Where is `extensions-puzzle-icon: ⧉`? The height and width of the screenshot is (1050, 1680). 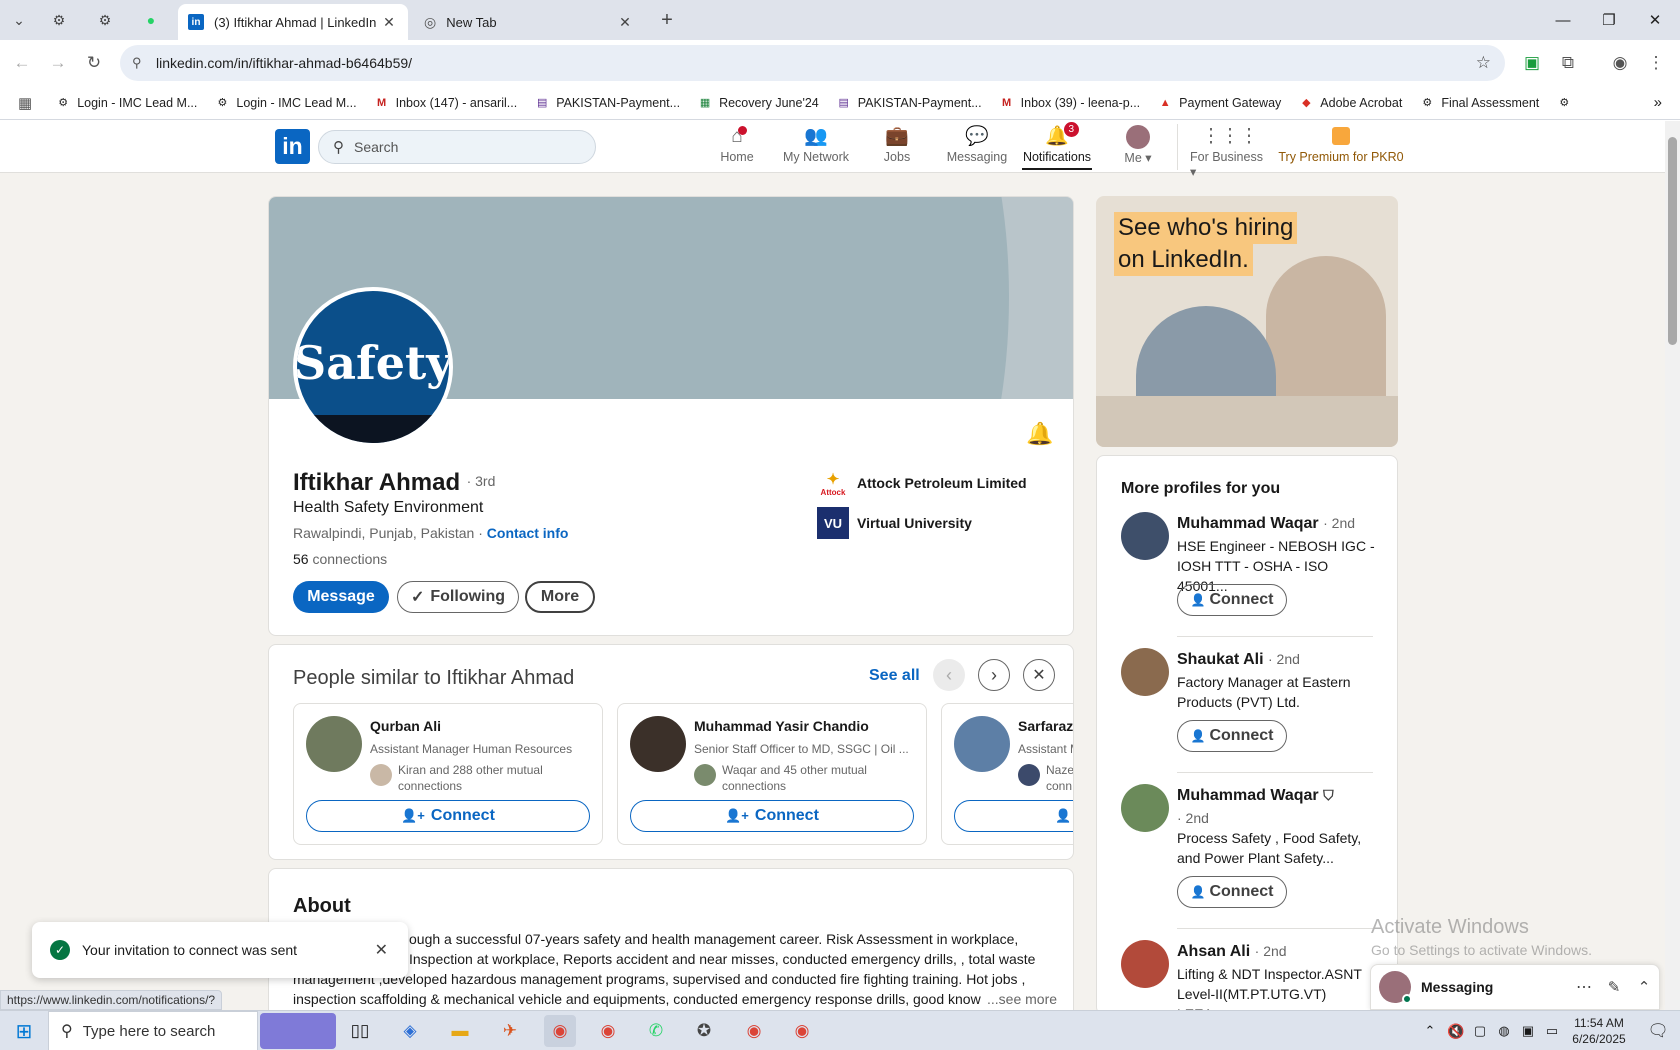
extensions-puzzle-icon: ⧉ is located at coordinates (1568, 63).